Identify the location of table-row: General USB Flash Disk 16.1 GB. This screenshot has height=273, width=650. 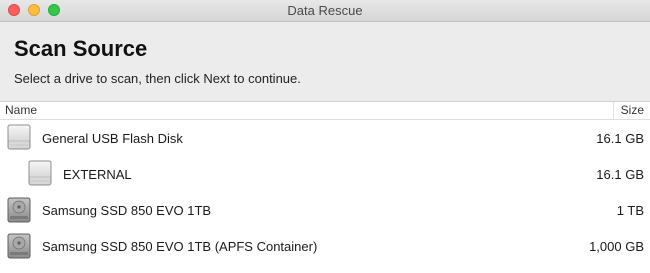
(325, 138).